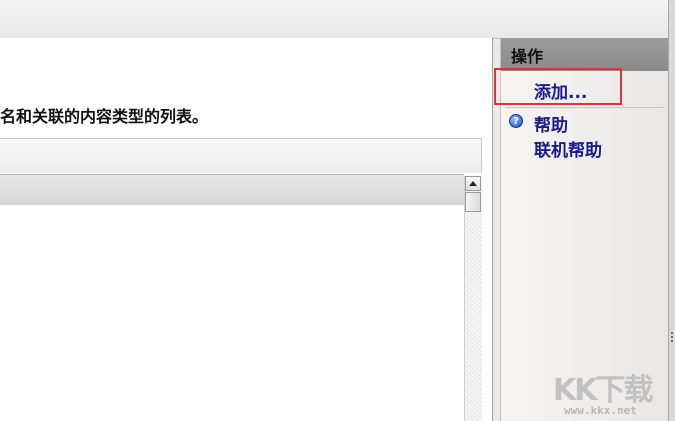 This screenshot has width=675, height=421. Describe the element at coordinates (241, 155) in the screenshot. I see `filter-toolbar` at that location.